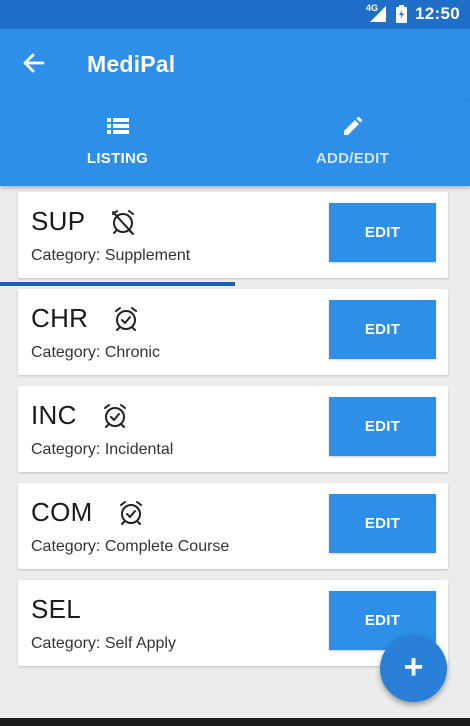 This screenshot has width=470, height=726. What do you see at coordinates (80, 415) in the screenshot?
I see `card-title-row: INC` at bounding box center [80, 415].